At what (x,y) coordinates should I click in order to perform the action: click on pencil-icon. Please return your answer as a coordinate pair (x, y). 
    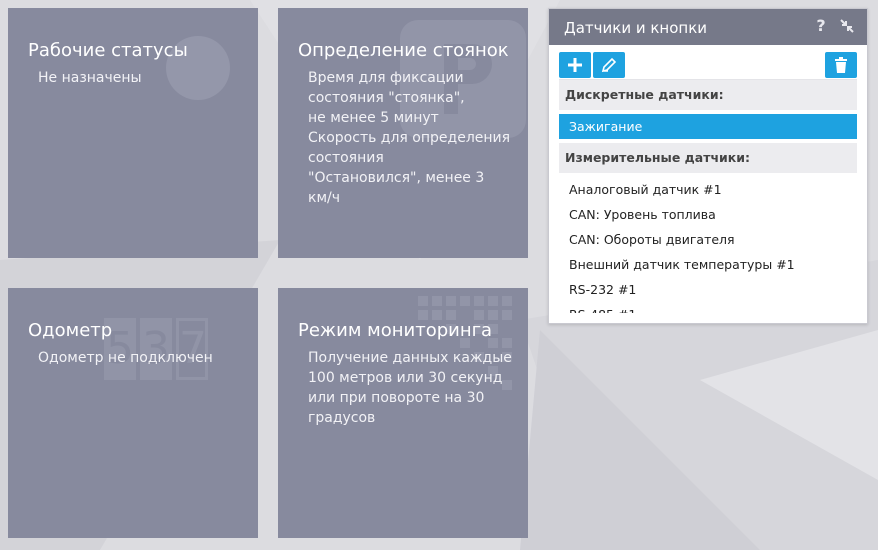
    Looking at the image, I should click on (609, 65).